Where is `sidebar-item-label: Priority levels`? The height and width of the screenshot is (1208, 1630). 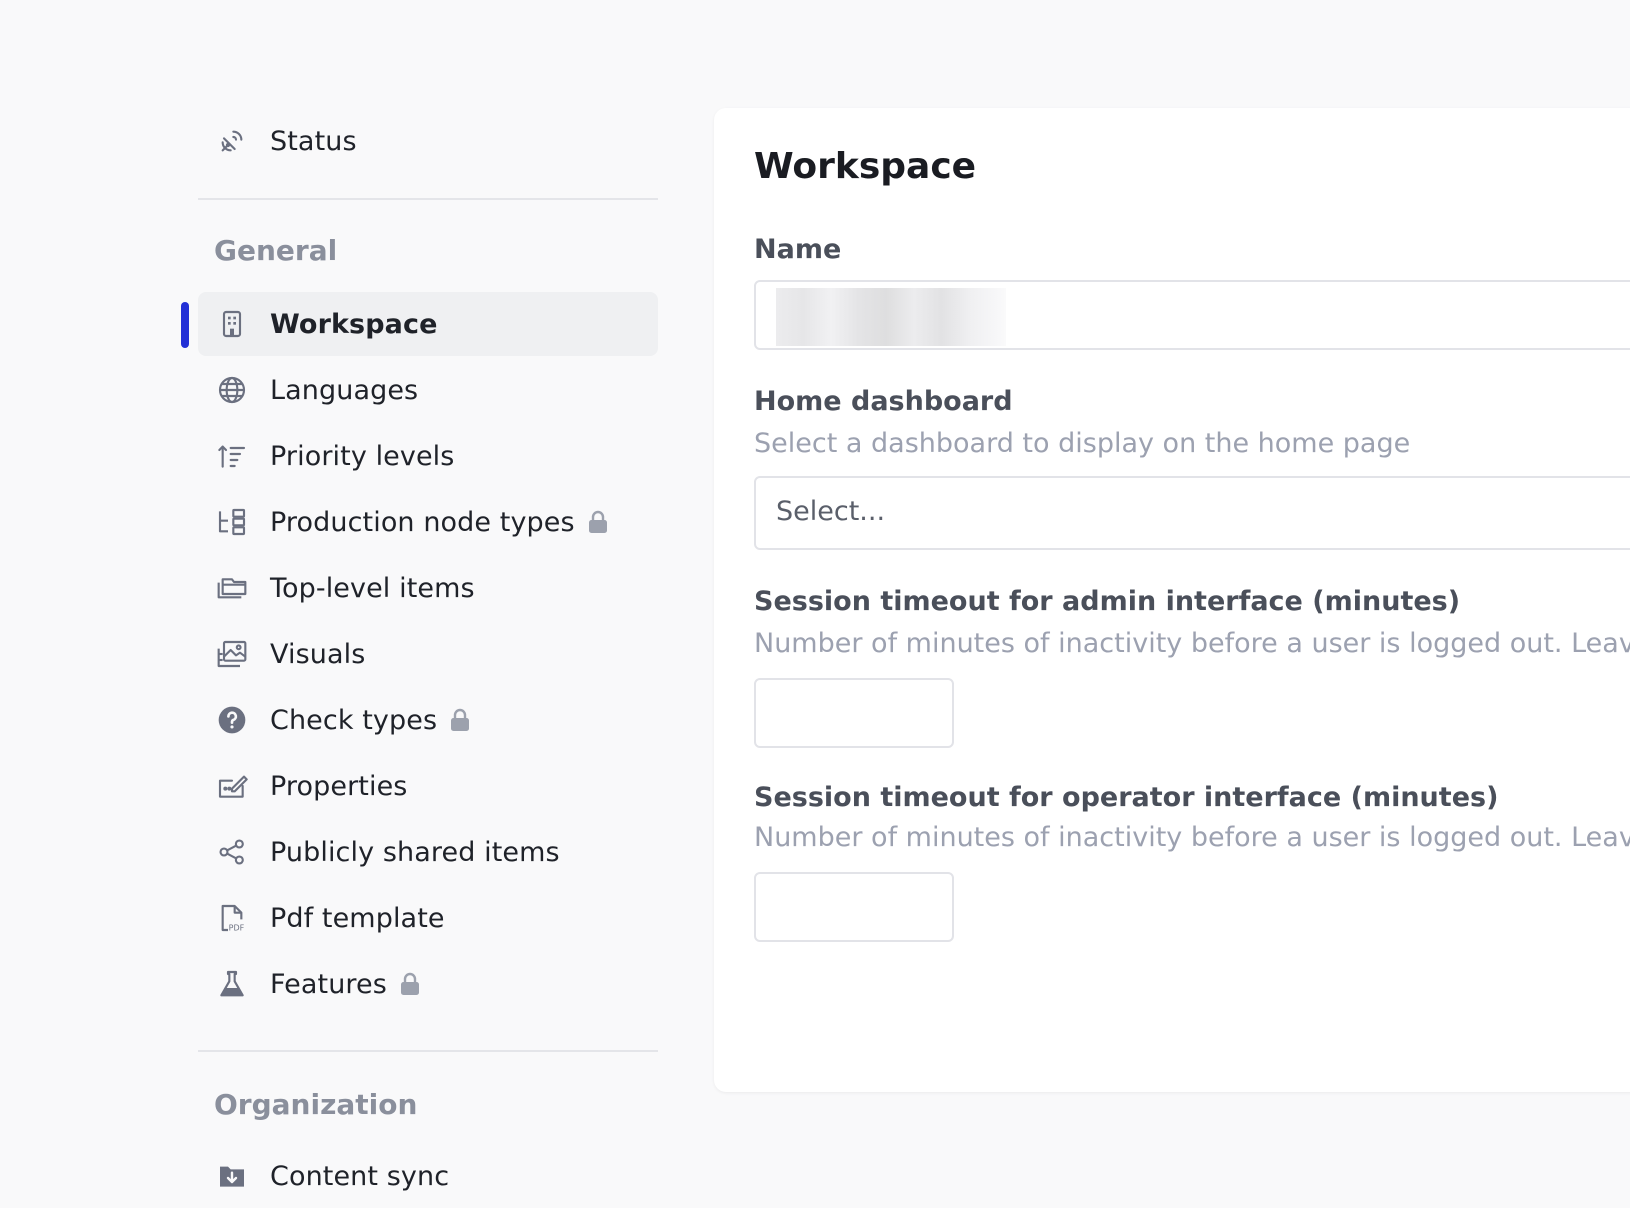
sidebar-item-label: Priority levels is located at coordinates (362, 456).